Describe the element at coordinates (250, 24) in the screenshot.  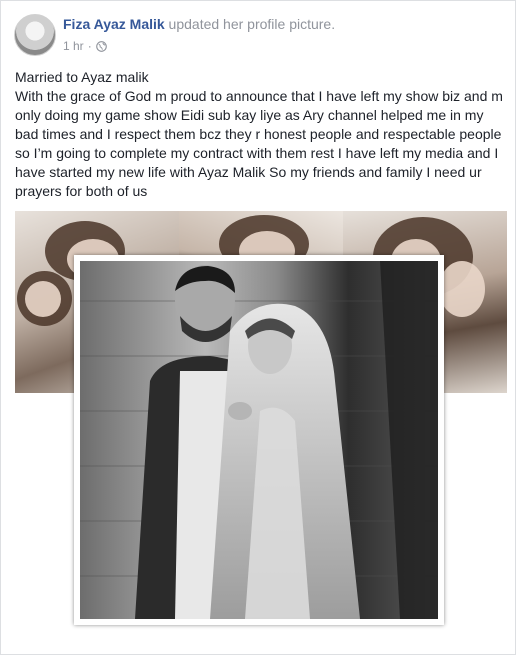
I see `post-action-text: updated her profile picture.` at that location.